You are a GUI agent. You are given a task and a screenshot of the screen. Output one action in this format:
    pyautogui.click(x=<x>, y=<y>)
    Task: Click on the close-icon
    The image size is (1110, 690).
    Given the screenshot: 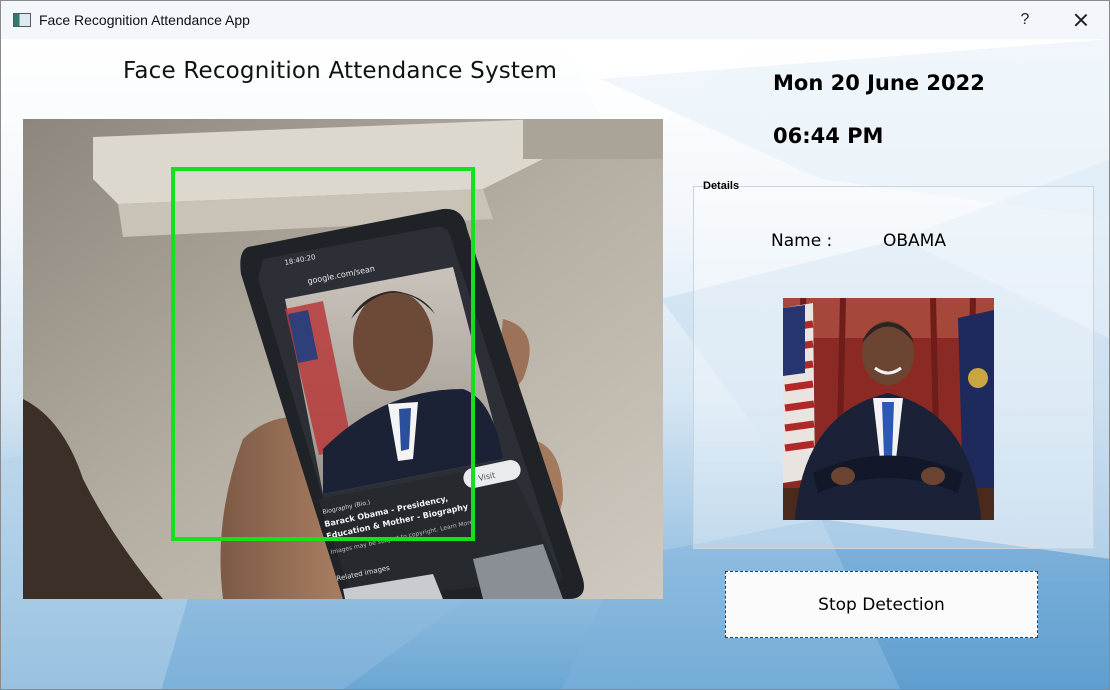 What is the action you would take?
    pyautogui.click(x=1081, y=20)
    